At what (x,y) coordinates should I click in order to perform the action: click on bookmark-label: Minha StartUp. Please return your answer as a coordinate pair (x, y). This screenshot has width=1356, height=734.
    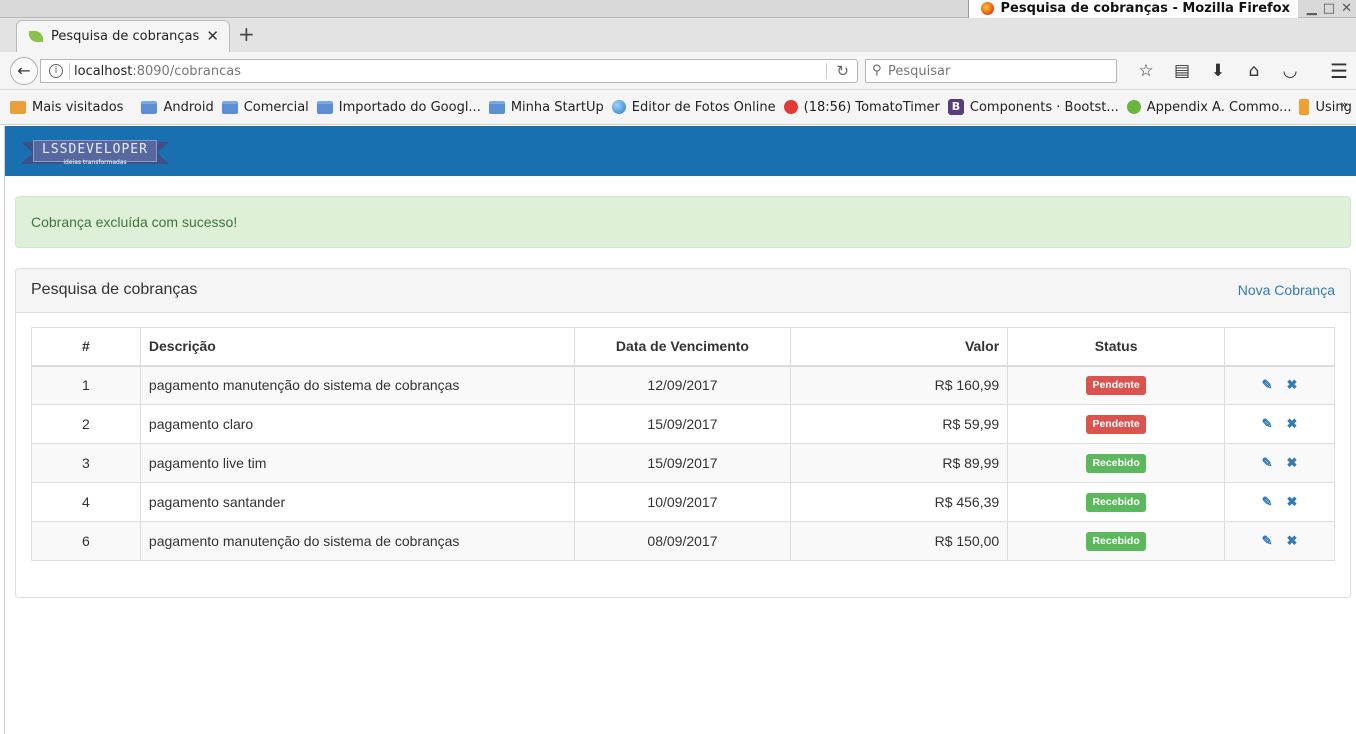
    Looking at the image, I should click on (557, 107).